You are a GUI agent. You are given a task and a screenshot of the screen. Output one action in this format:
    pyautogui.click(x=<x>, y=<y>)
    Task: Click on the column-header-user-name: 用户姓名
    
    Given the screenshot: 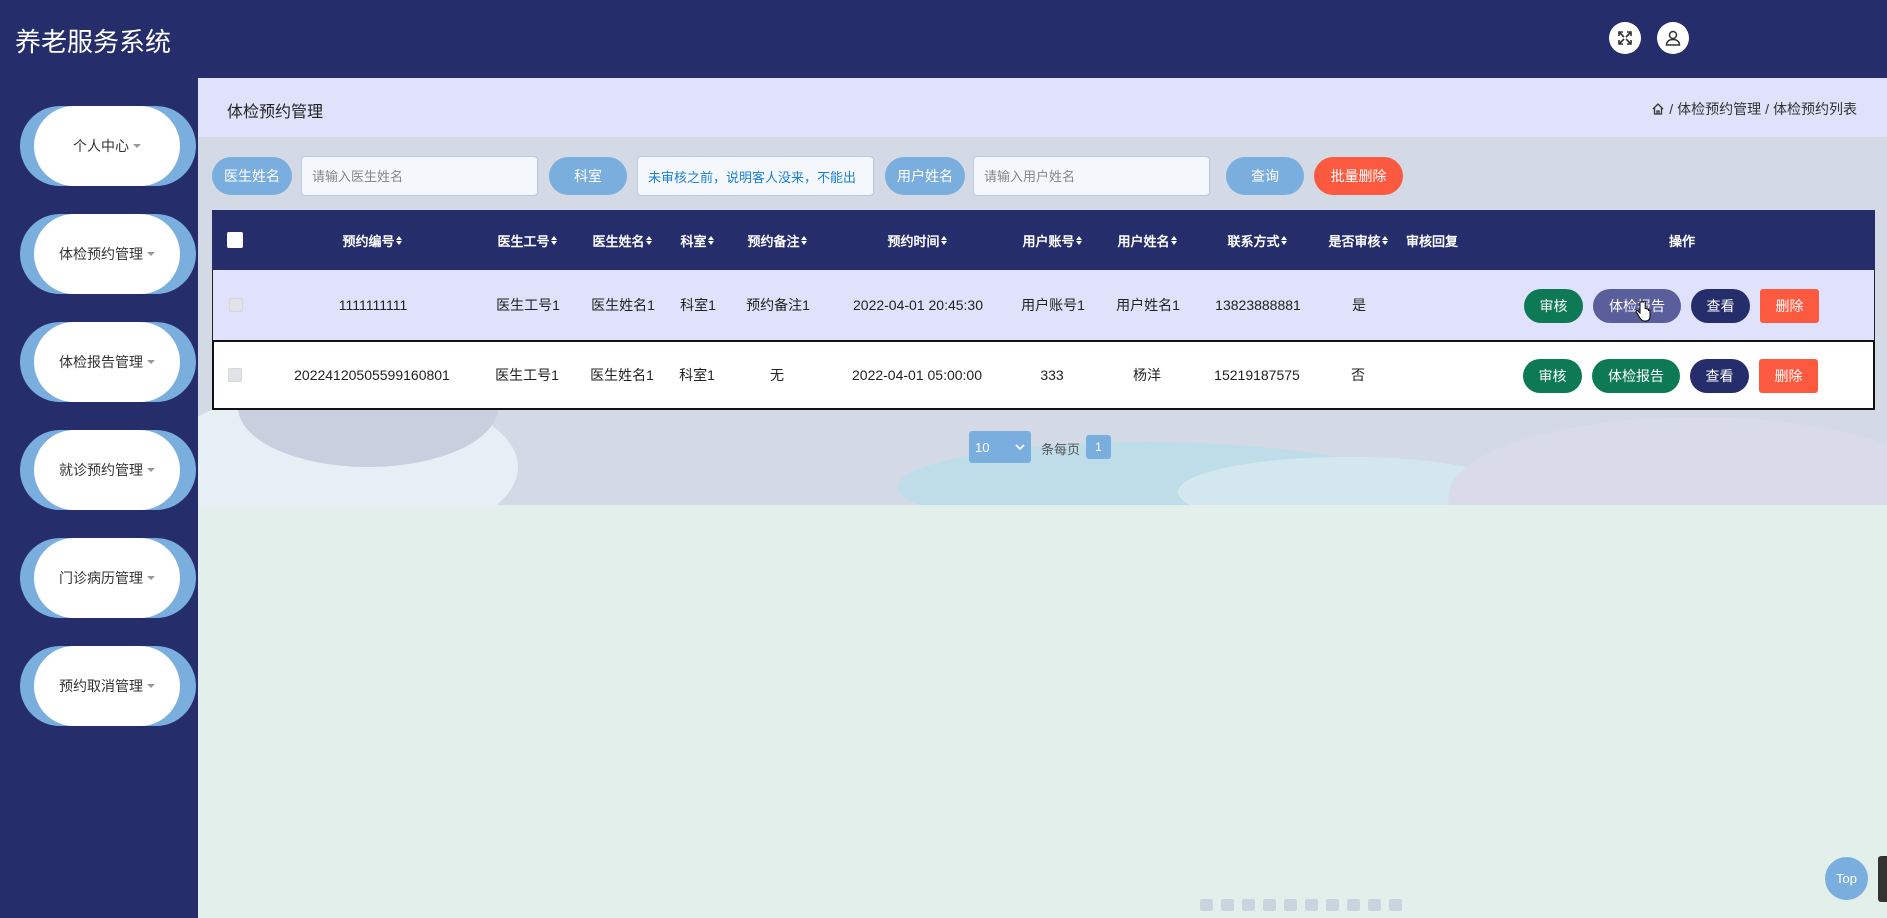 What is the action you would take?
    pyautogui.click(x=1147, y=240)
    